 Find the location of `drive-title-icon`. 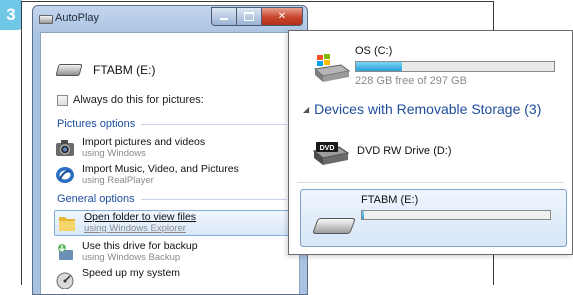

drive-title-icon is located at coordinates (46, 19).